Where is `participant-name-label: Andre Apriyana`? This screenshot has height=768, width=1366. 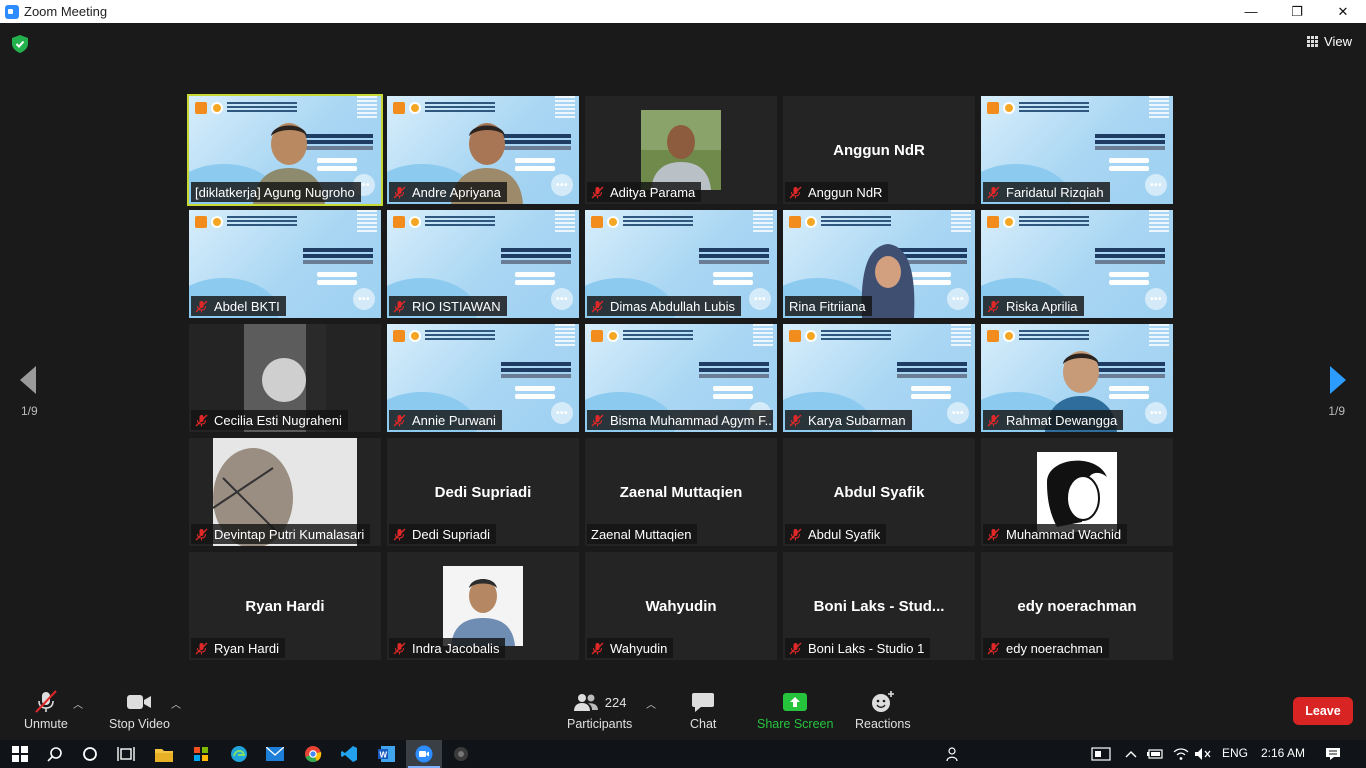
participant-name-label: Andre Apriyana is located at coordinates (448, 192).